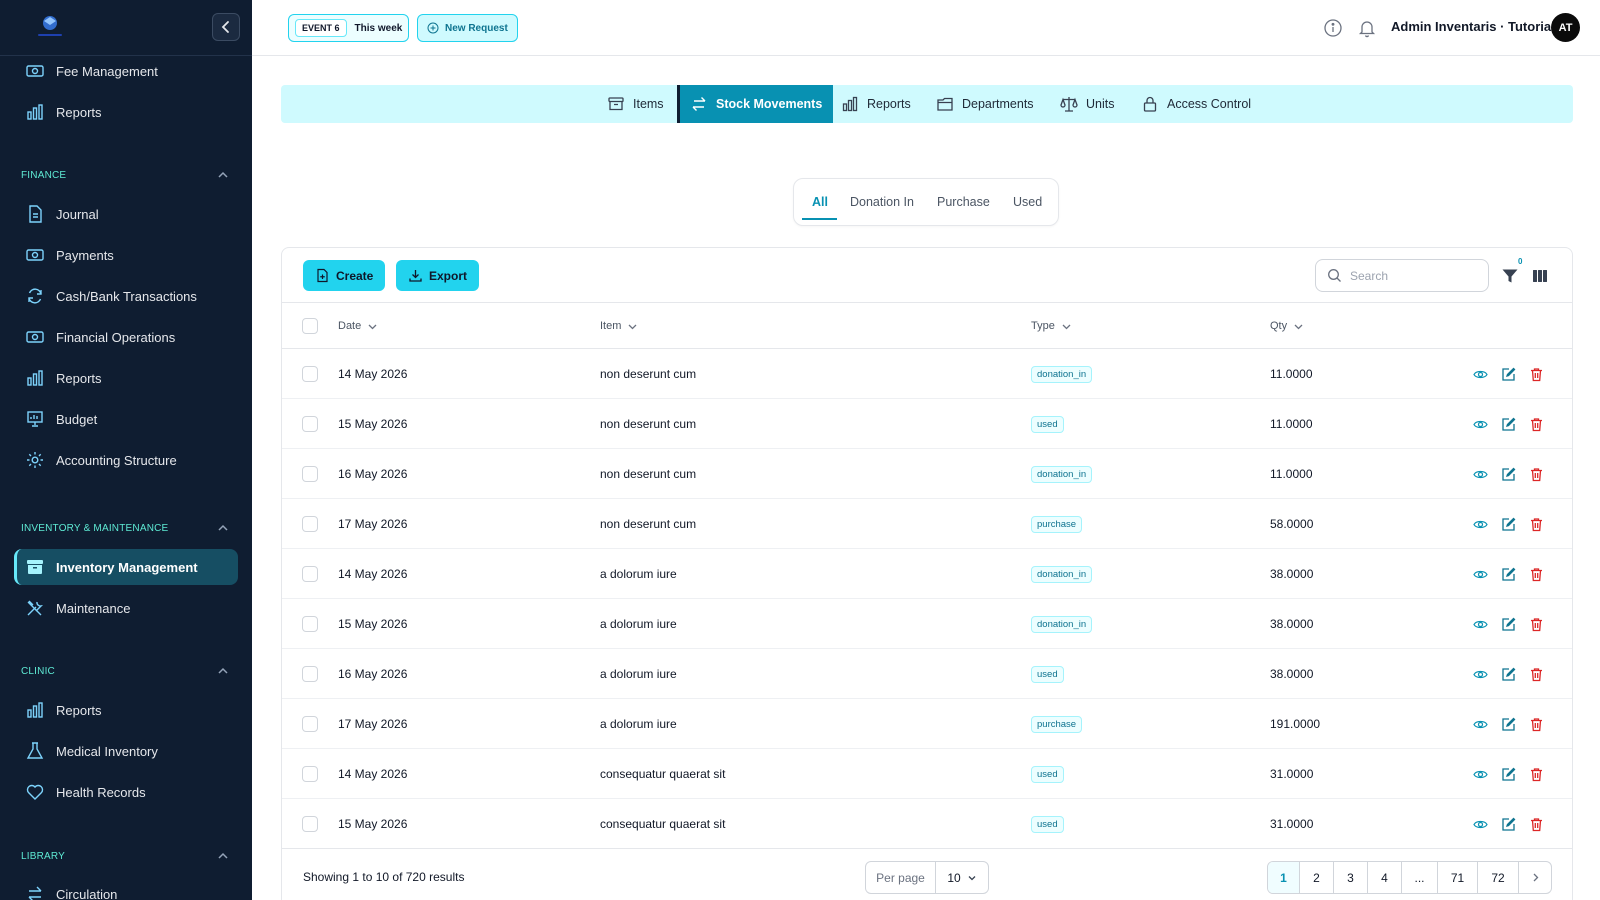 The image size is (1600, 900). What do you see at coordinates (126, 378) in the screenshot?
I see `sidebar-item-finance-reports: Reports` at bounding box center [126, 378].